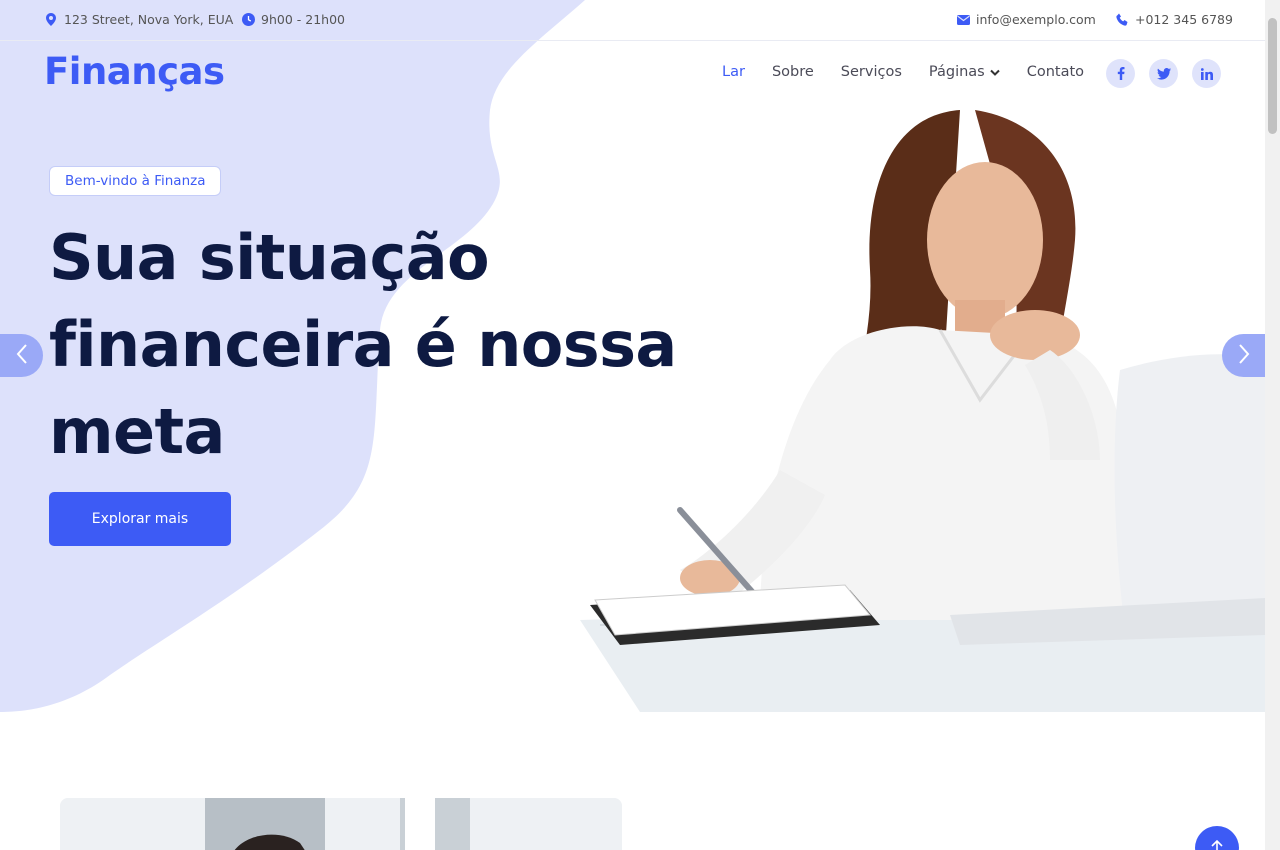  Describe the element at coordinates (51, 20) in the screenshot. I see `map-pin-icon` at that location.